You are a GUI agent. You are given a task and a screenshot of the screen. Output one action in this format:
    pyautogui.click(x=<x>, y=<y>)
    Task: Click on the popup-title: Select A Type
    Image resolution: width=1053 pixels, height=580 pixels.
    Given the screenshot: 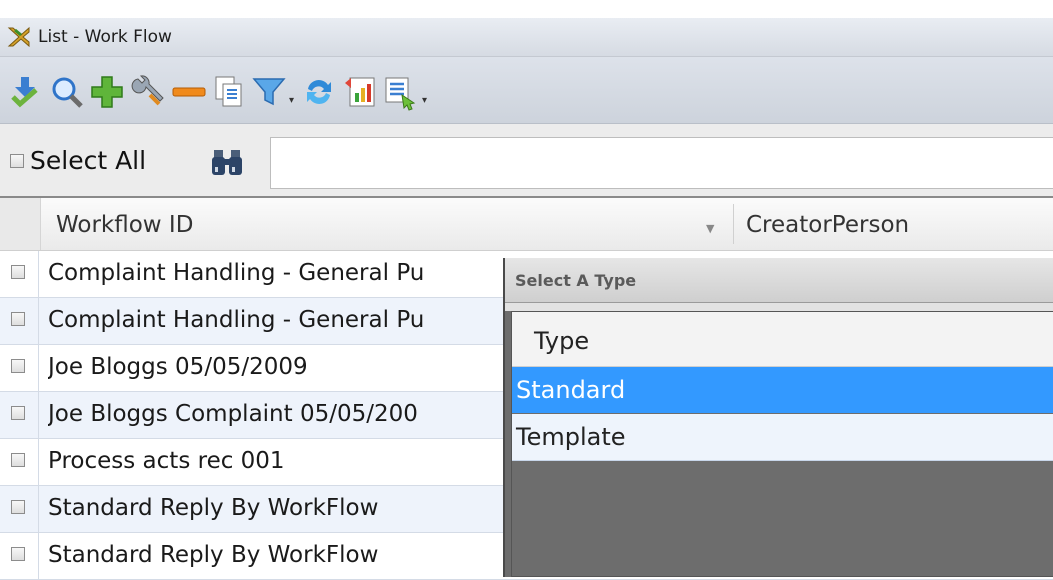 What is the action you would take?
    pyautogui.click(x=576, y=280)
    